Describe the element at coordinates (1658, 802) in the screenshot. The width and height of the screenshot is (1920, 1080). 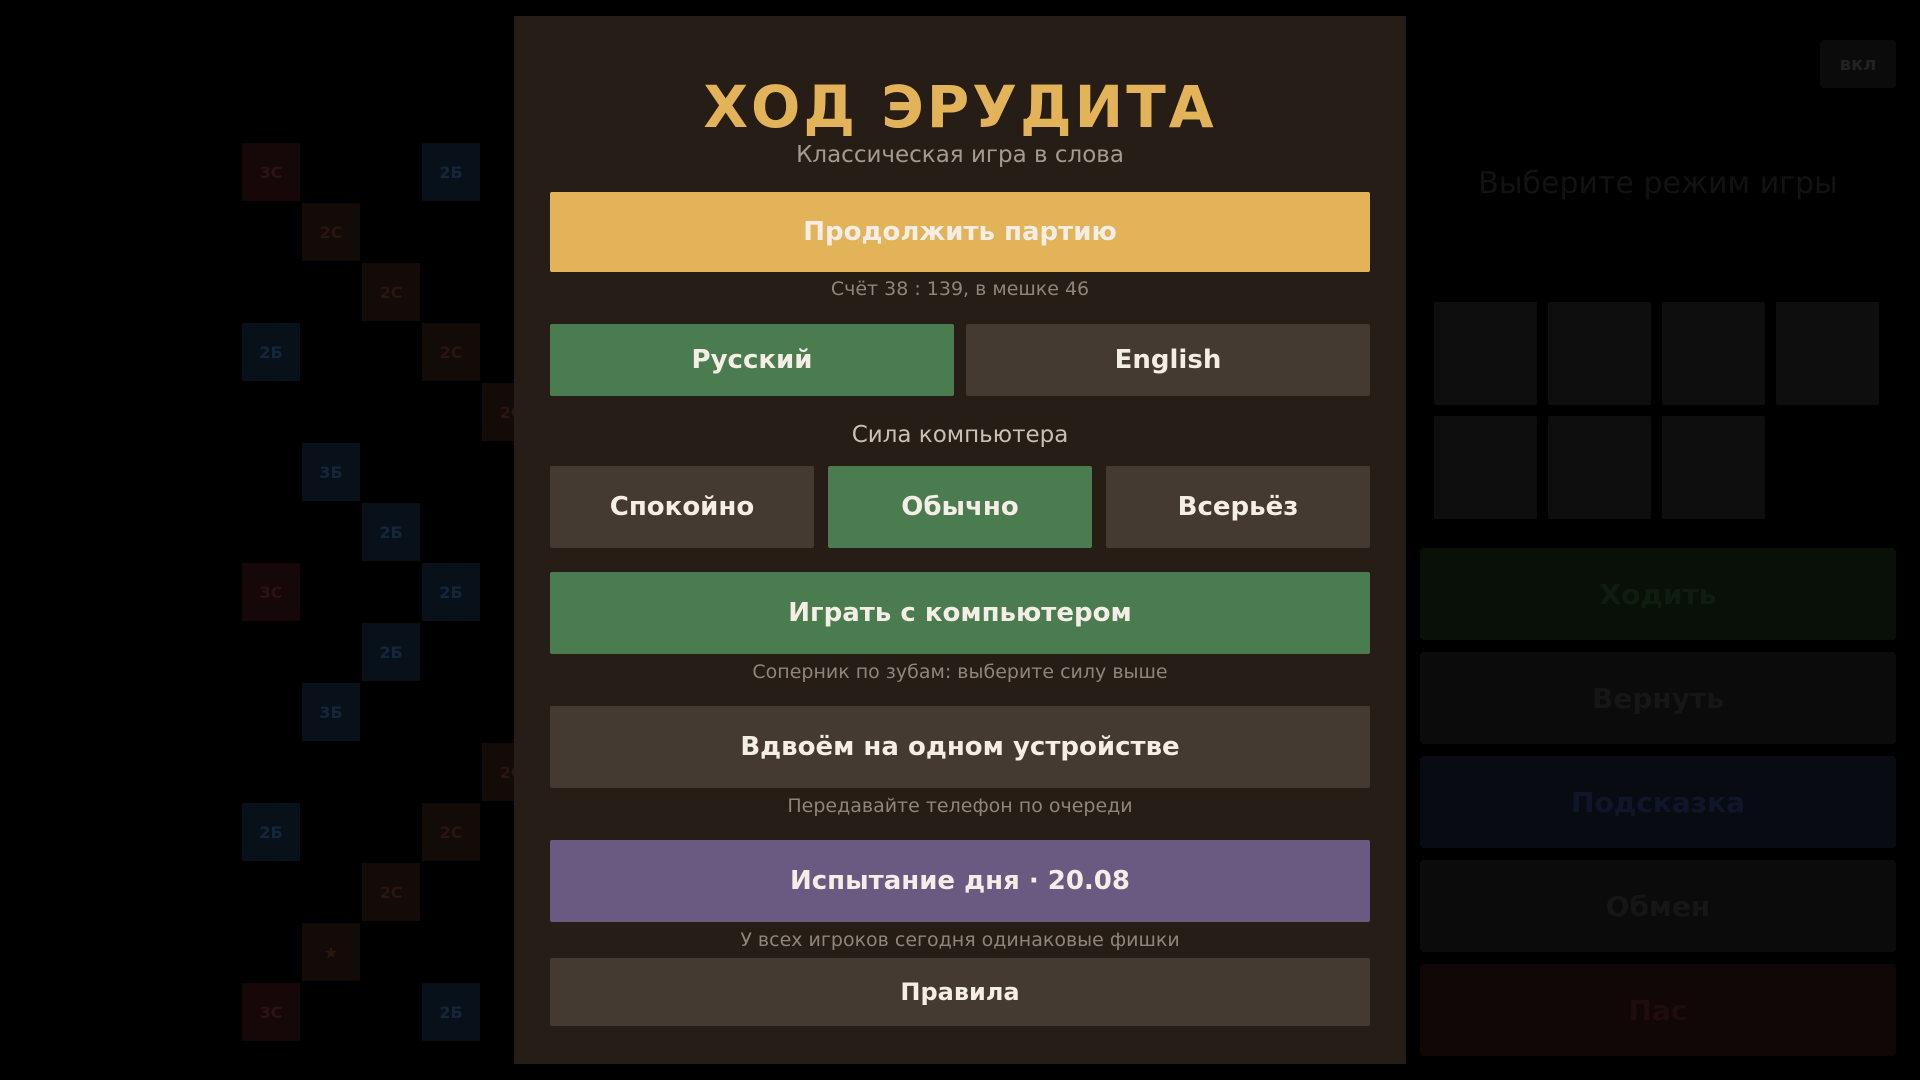
I see `hint-button: Подсказка` at that location.